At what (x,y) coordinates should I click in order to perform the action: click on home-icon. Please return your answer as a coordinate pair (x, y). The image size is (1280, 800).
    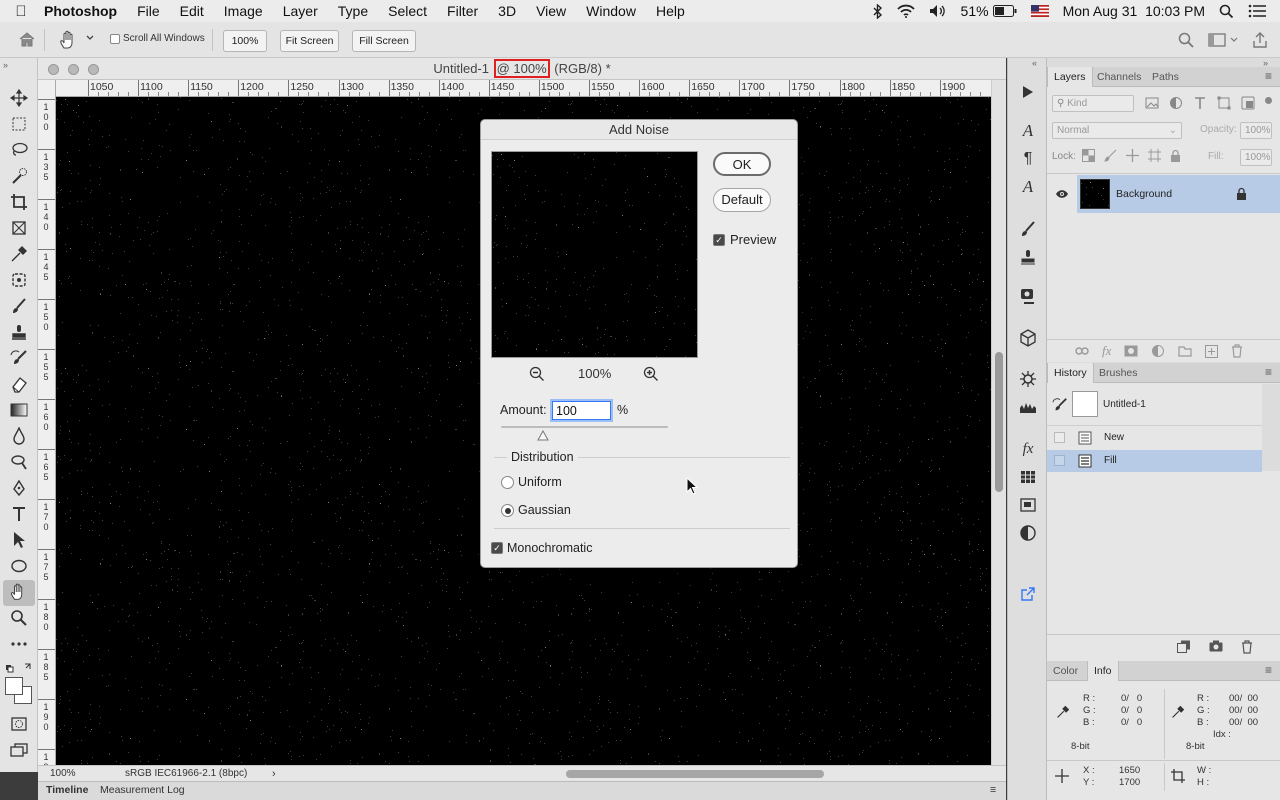
    Looking at the image, I should click on (27, 39).